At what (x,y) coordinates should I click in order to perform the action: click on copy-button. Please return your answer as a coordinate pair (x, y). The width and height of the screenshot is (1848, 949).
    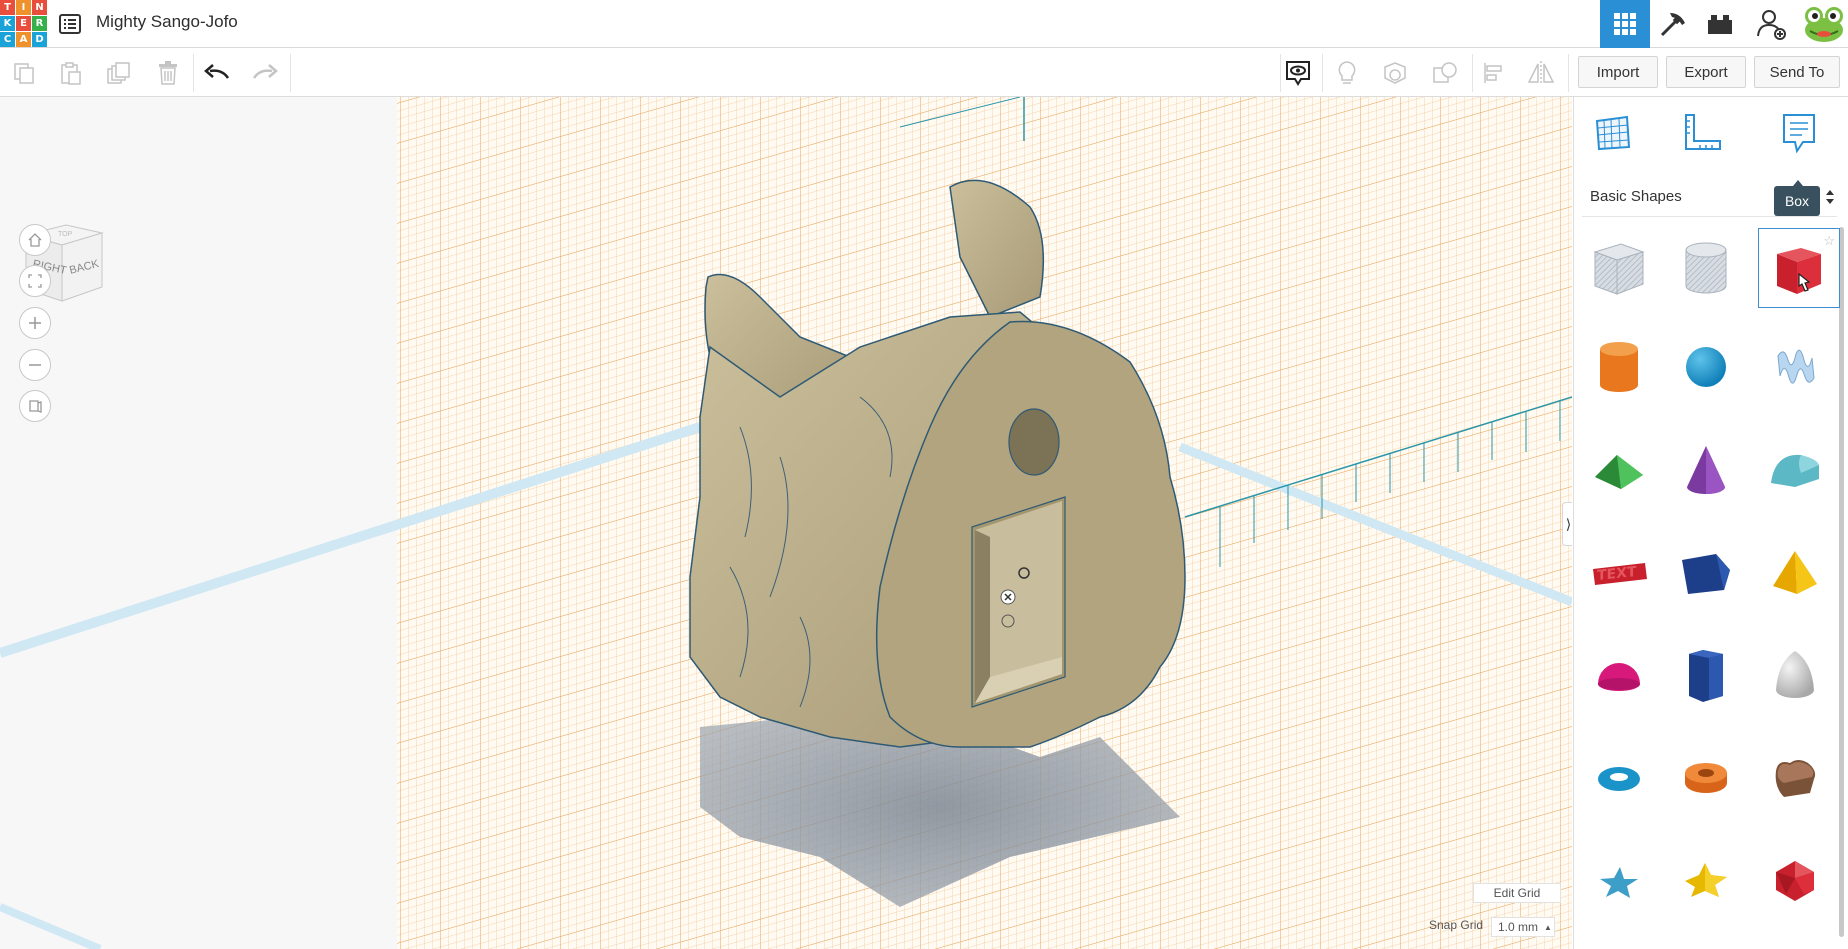
    Looking at the image, I should click on (24, 73).